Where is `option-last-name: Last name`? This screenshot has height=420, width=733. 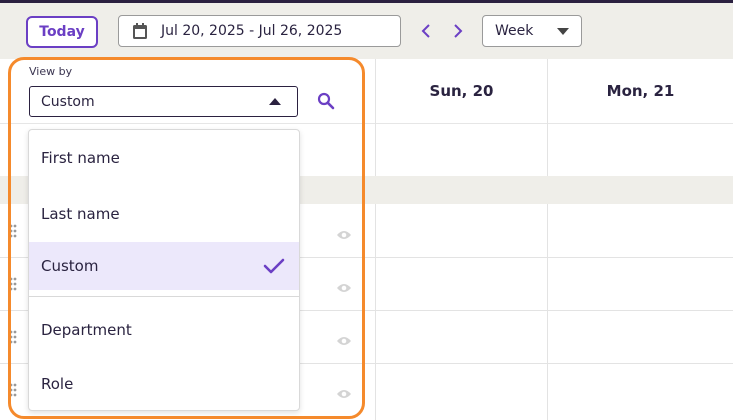 option-last-name: Last name is located at coordinates (164, 214).